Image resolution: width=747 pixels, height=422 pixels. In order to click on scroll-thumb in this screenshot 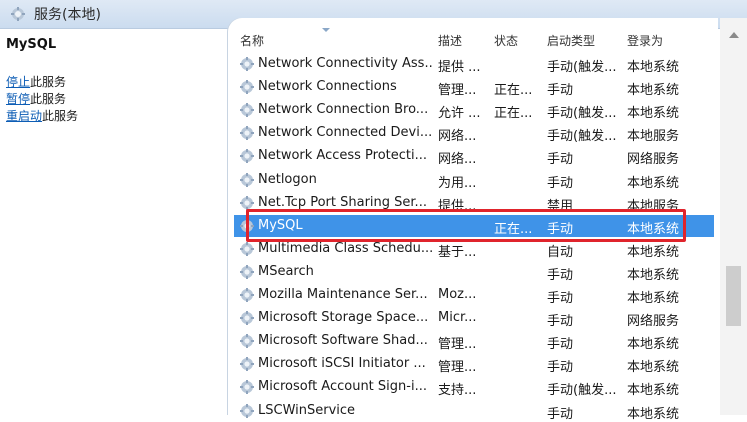, I will do `click(733, 296)`.